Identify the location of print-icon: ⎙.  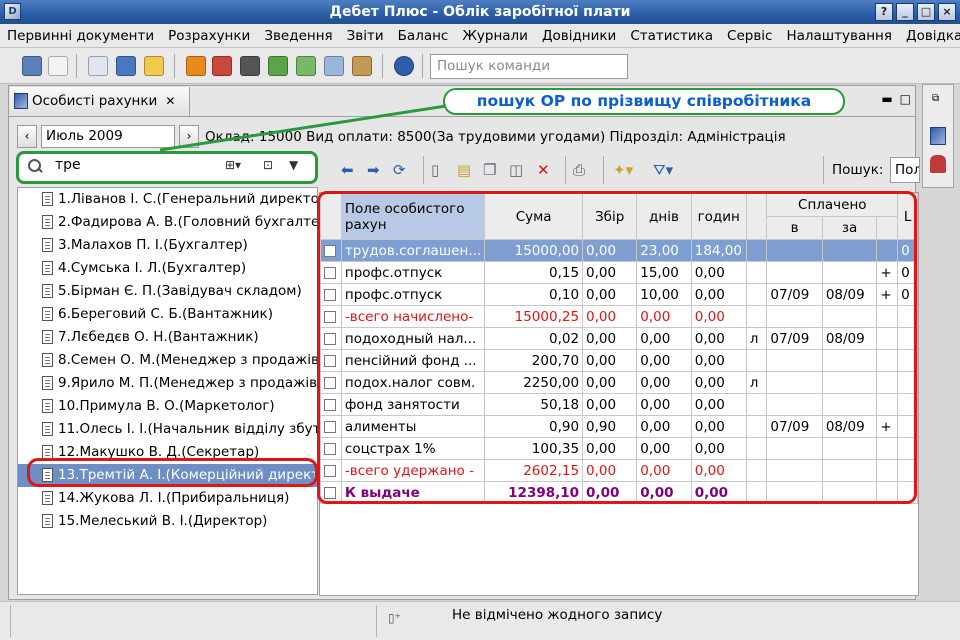
(579, 170).